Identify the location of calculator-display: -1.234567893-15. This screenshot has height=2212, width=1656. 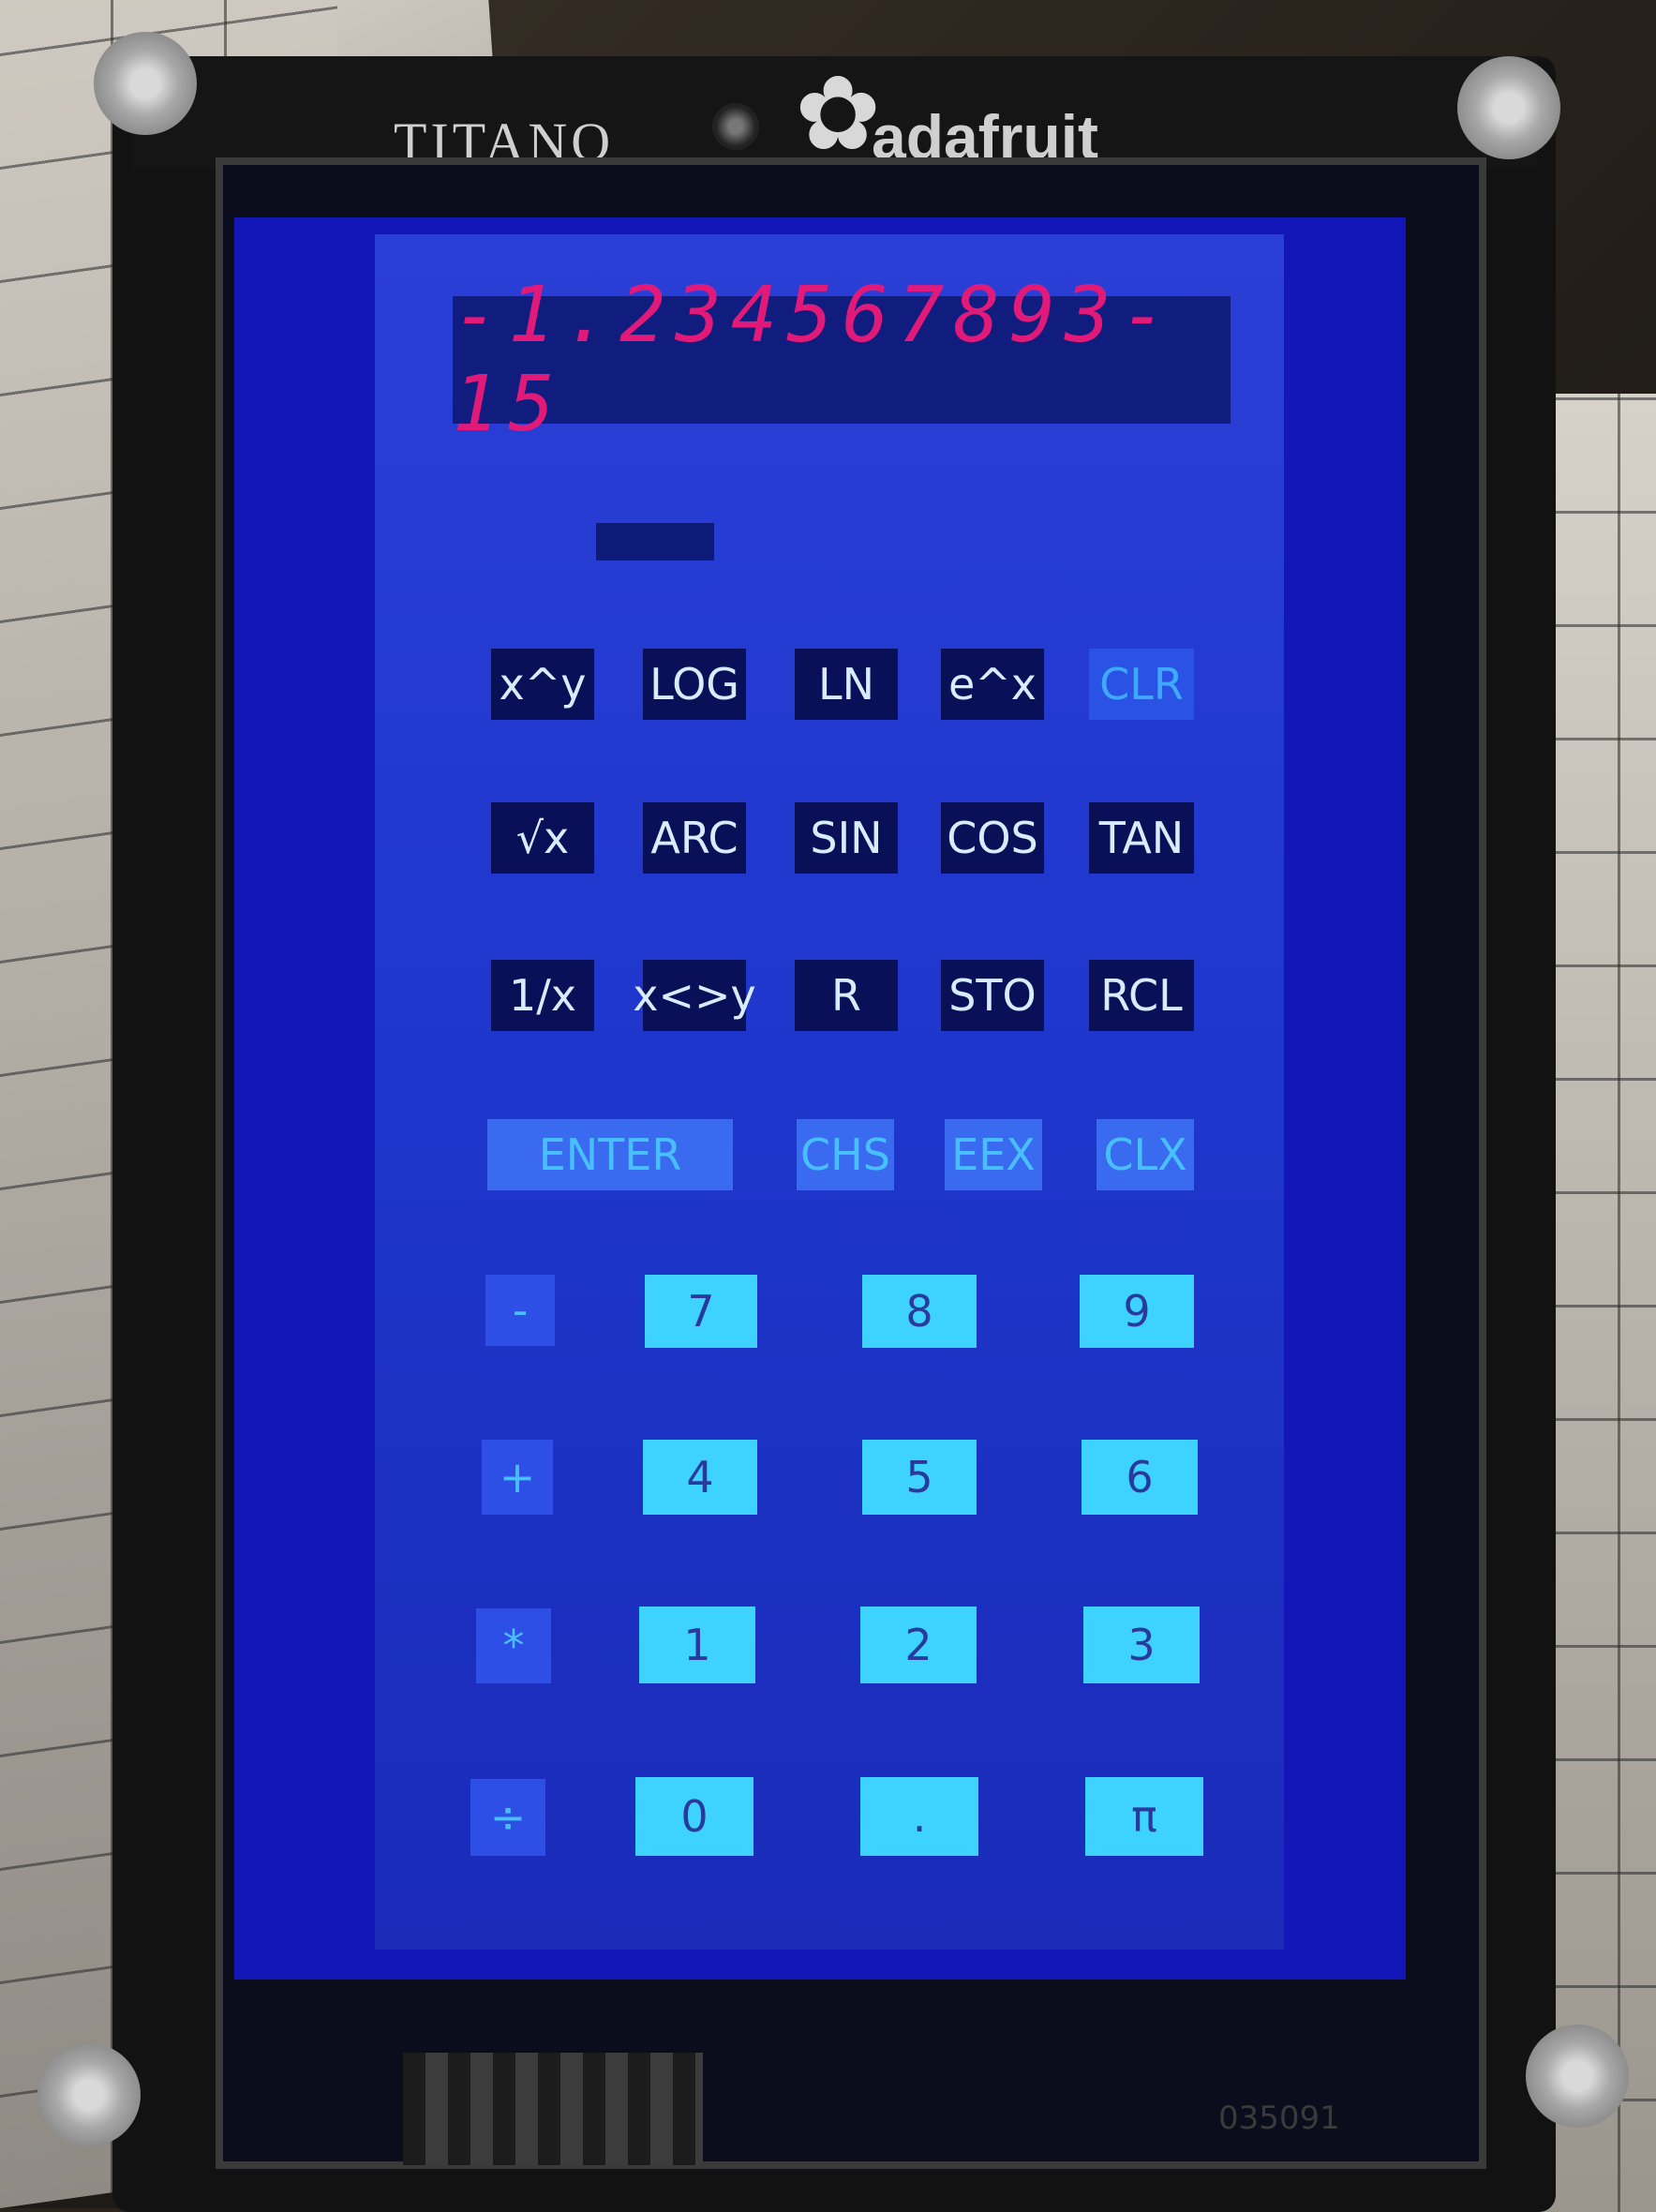
(842, 360).